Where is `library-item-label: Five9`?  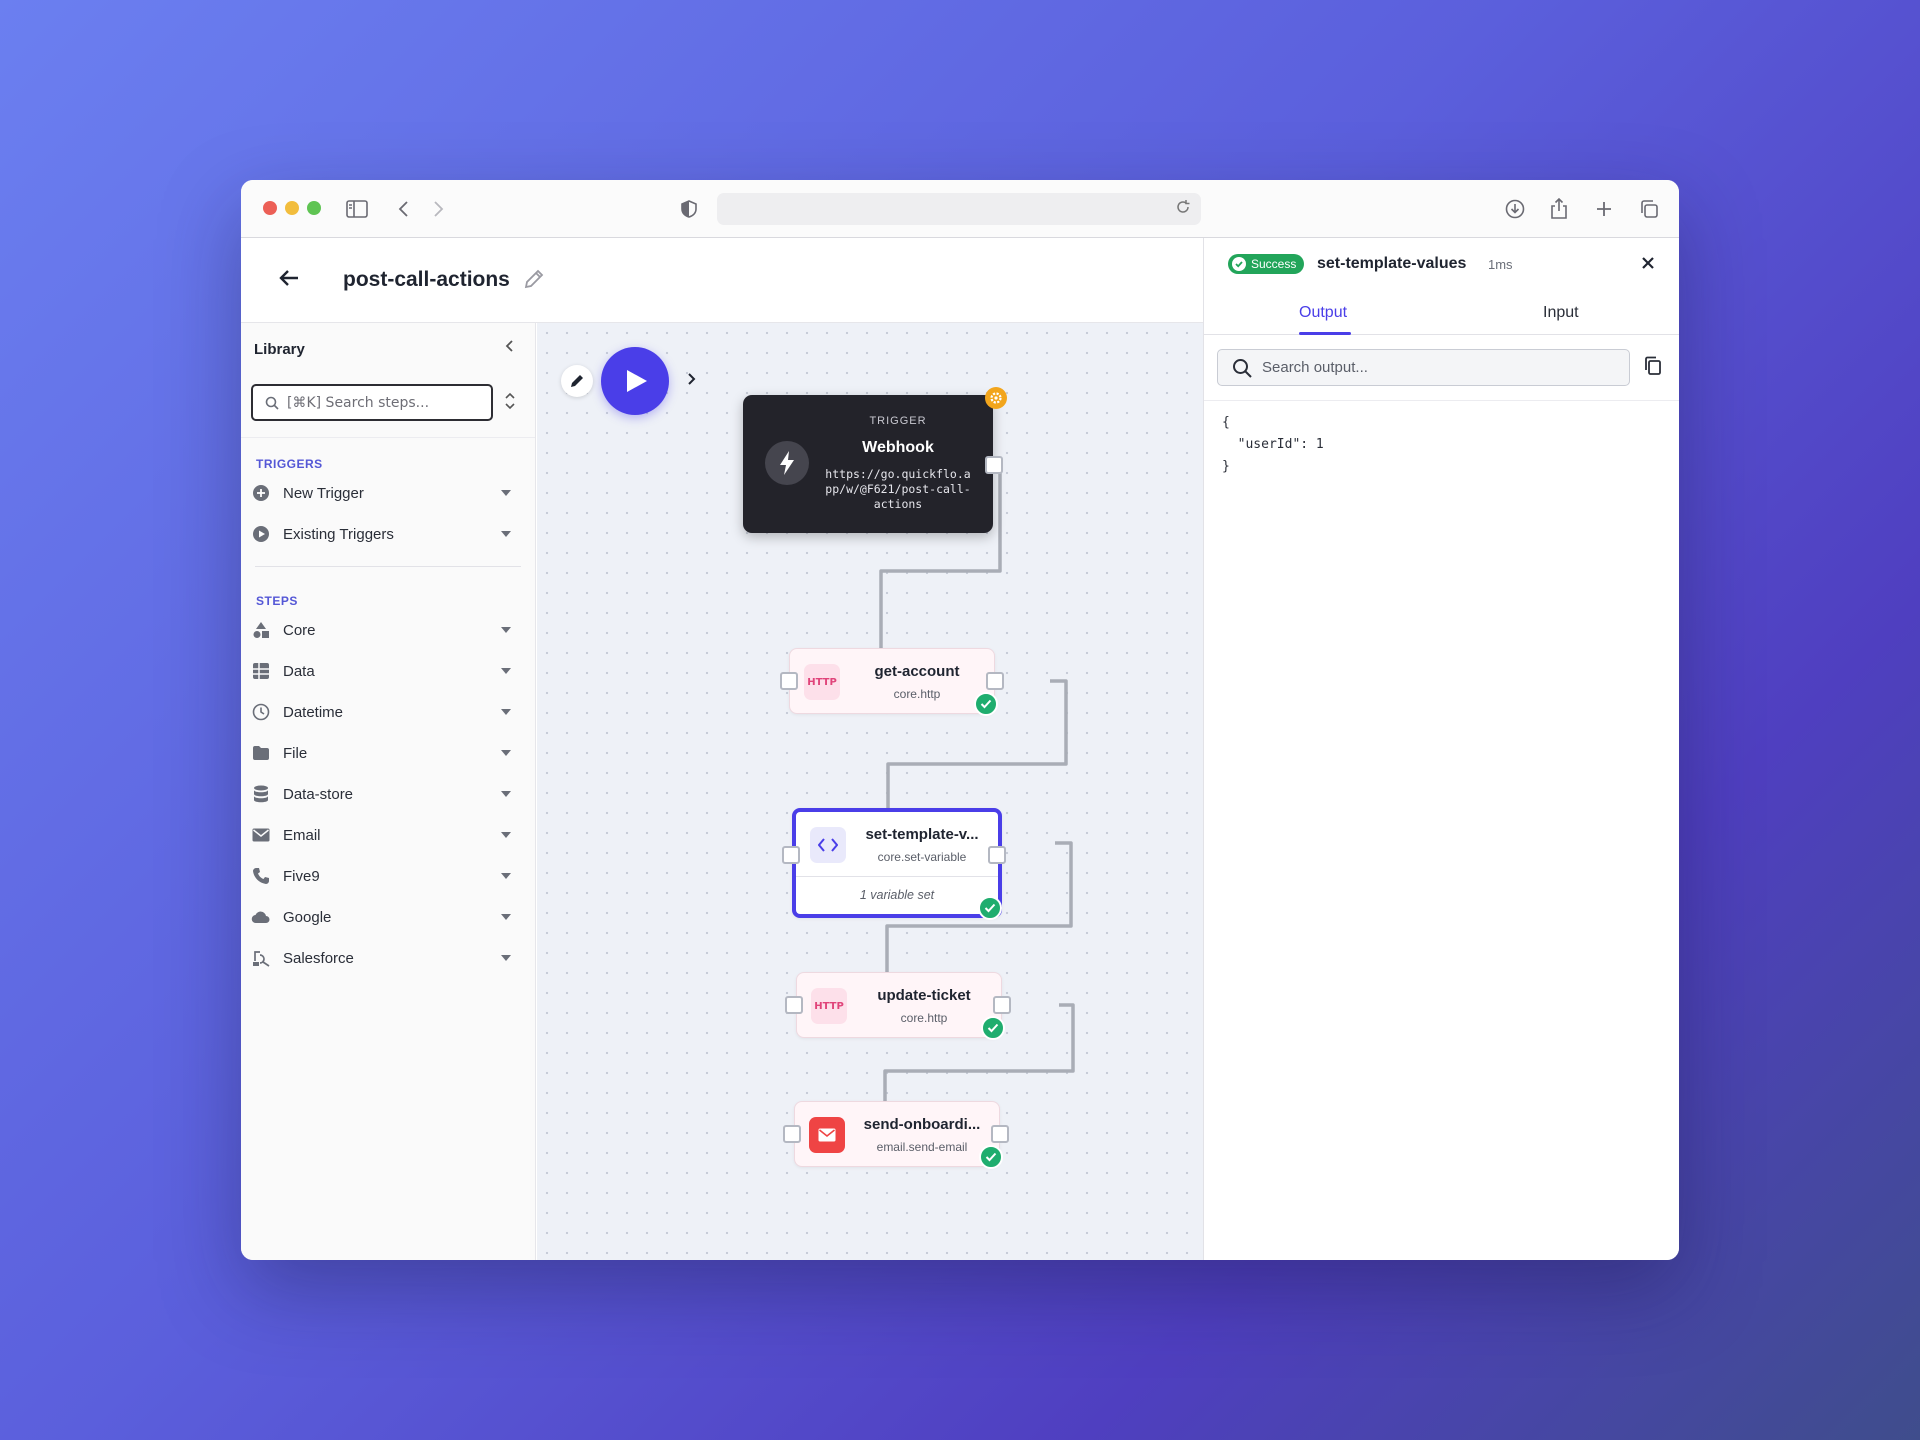 library-item-label: Five9 is located at coordinates (301, 876).